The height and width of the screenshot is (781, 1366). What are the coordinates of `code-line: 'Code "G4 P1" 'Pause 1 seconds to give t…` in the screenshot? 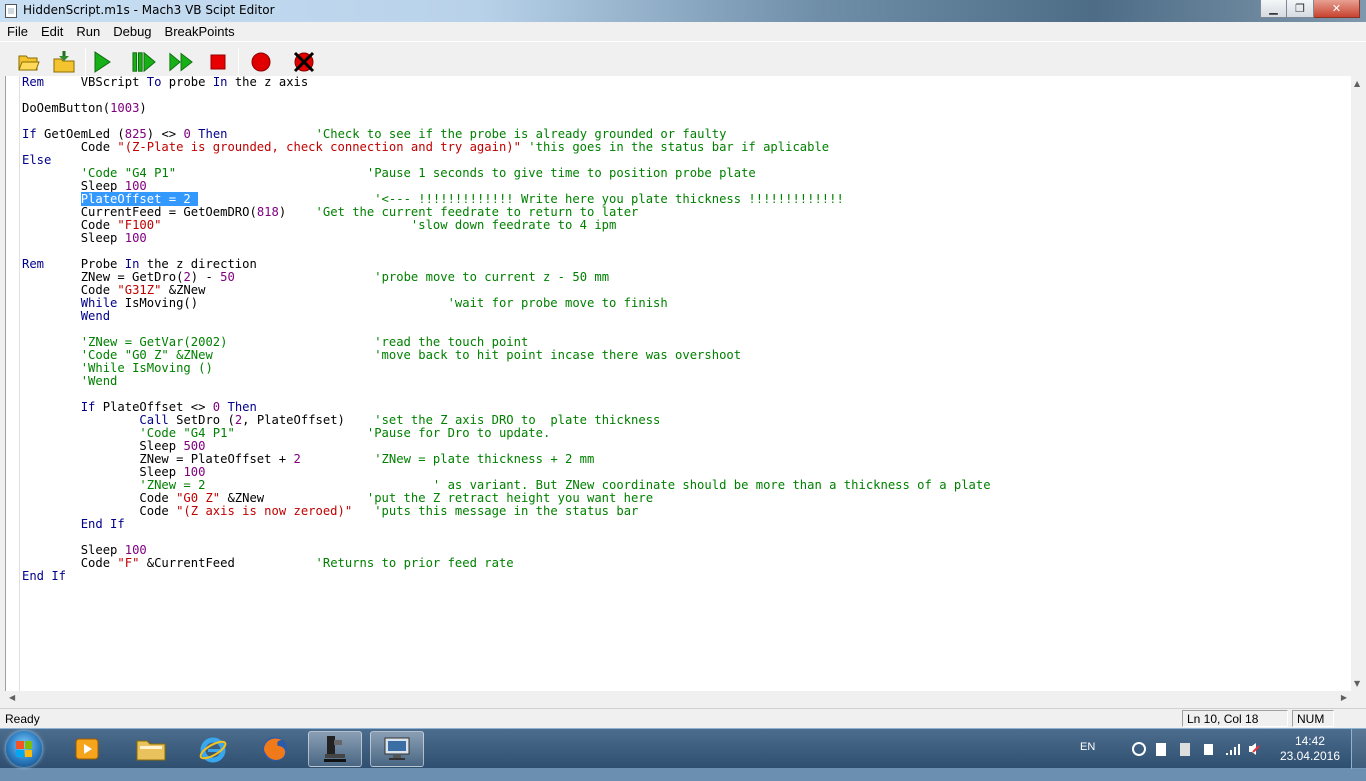 It's located at (506, 173).